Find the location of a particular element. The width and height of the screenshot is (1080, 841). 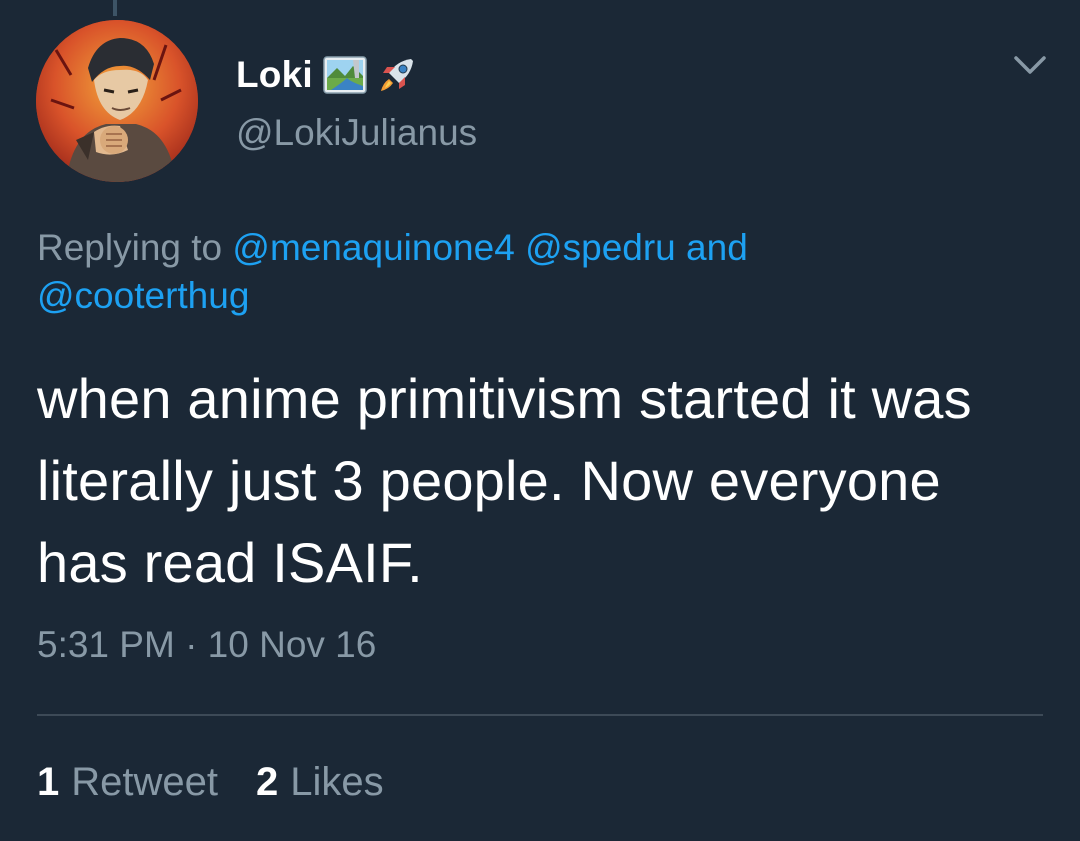

mention-link-cooterthug: @cooterthug is located at coordinates (143, 295).